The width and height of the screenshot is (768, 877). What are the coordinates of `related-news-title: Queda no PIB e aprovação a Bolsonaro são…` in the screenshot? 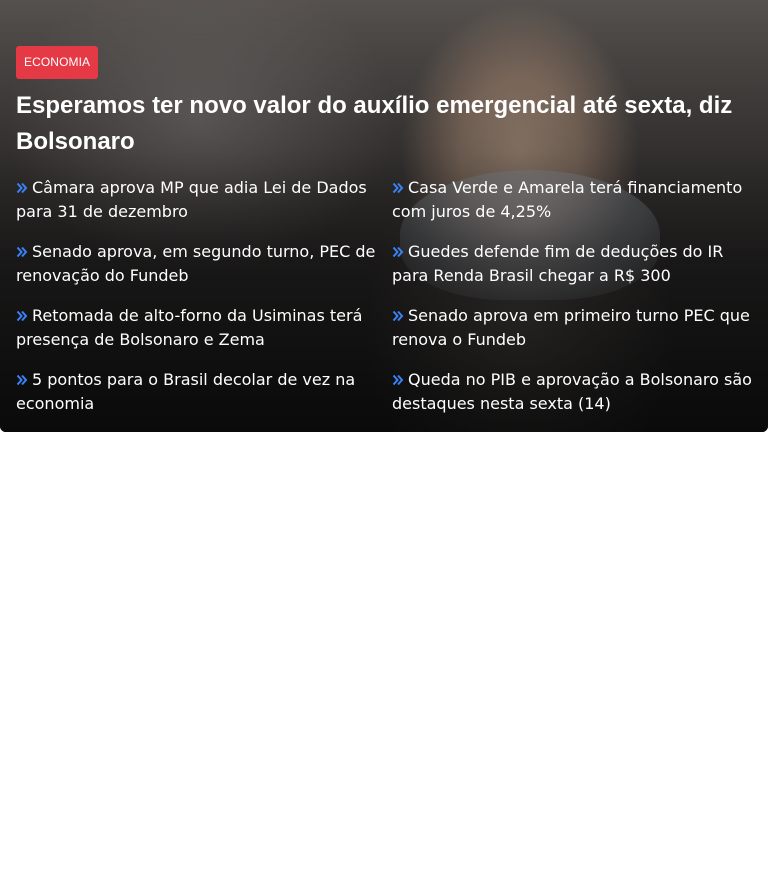 It's located at (572, 391).